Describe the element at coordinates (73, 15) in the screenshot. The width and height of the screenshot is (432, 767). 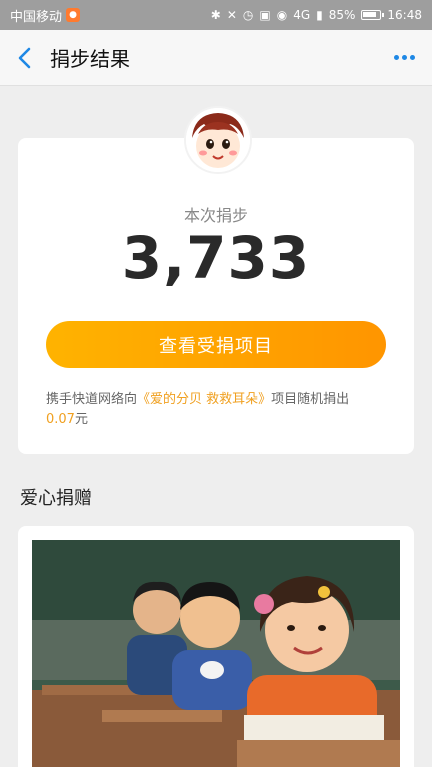
I see `notification-icon: ●` at that location.